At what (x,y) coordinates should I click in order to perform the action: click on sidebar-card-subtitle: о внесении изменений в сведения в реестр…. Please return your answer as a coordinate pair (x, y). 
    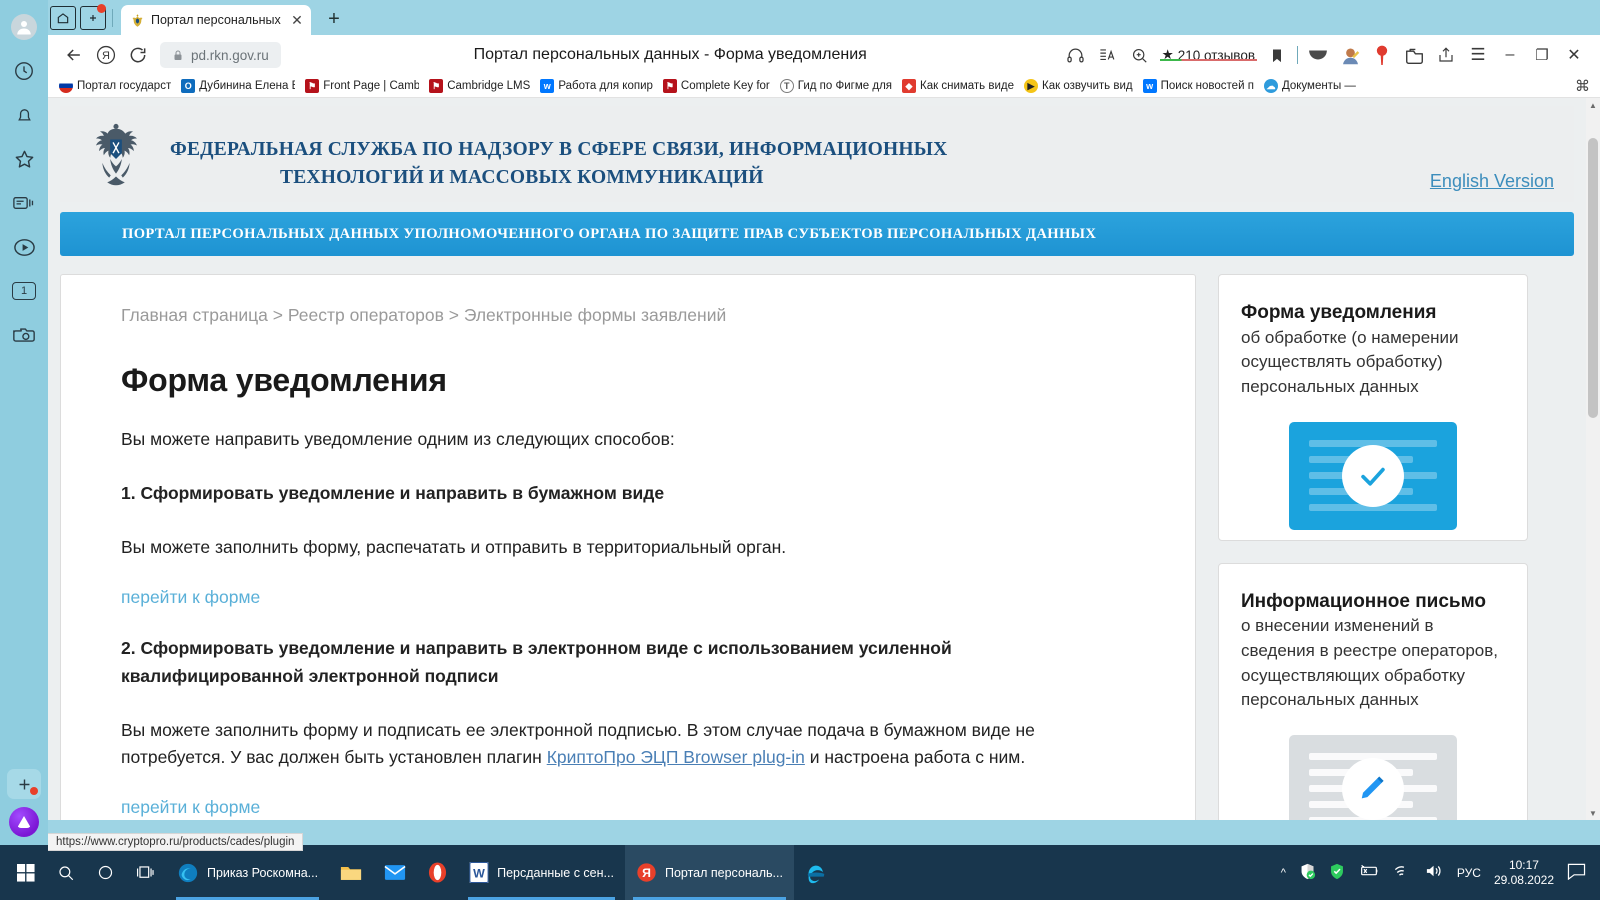
    Looking at the image, I should click on (1370, 663).